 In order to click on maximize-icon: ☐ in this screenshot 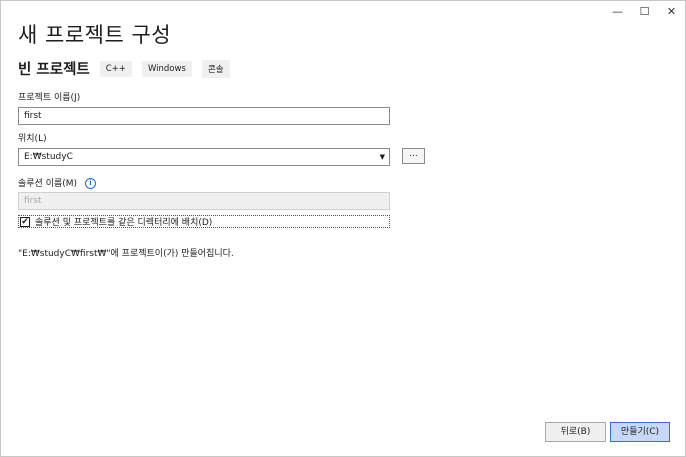, I will do `click(644, 11)`.